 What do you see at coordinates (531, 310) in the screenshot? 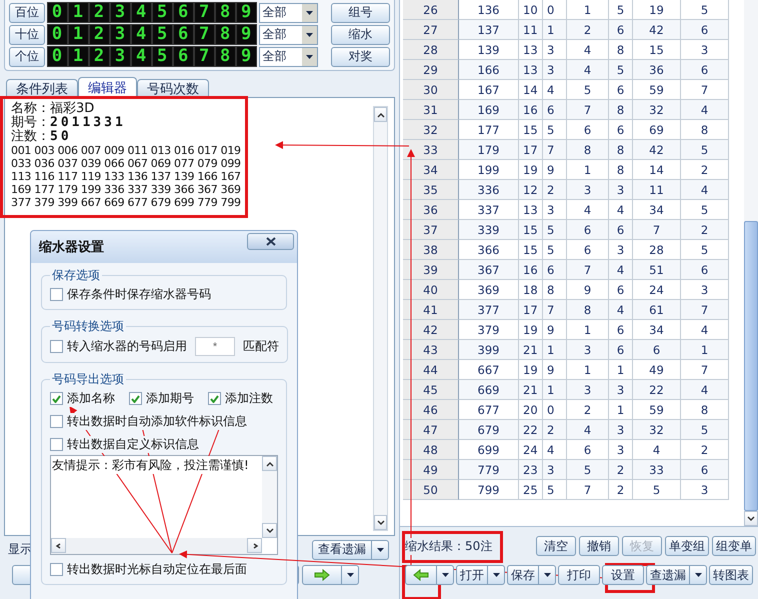
I see `table-cell: 17` at bounding box center [531, 310].